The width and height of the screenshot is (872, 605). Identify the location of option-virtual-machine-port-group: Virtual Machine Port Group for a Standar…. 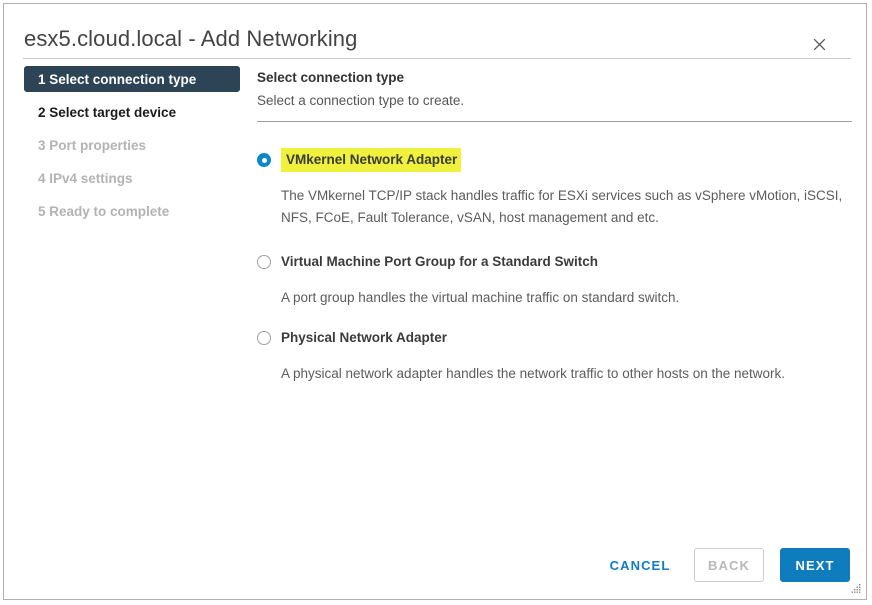
(554, 262).